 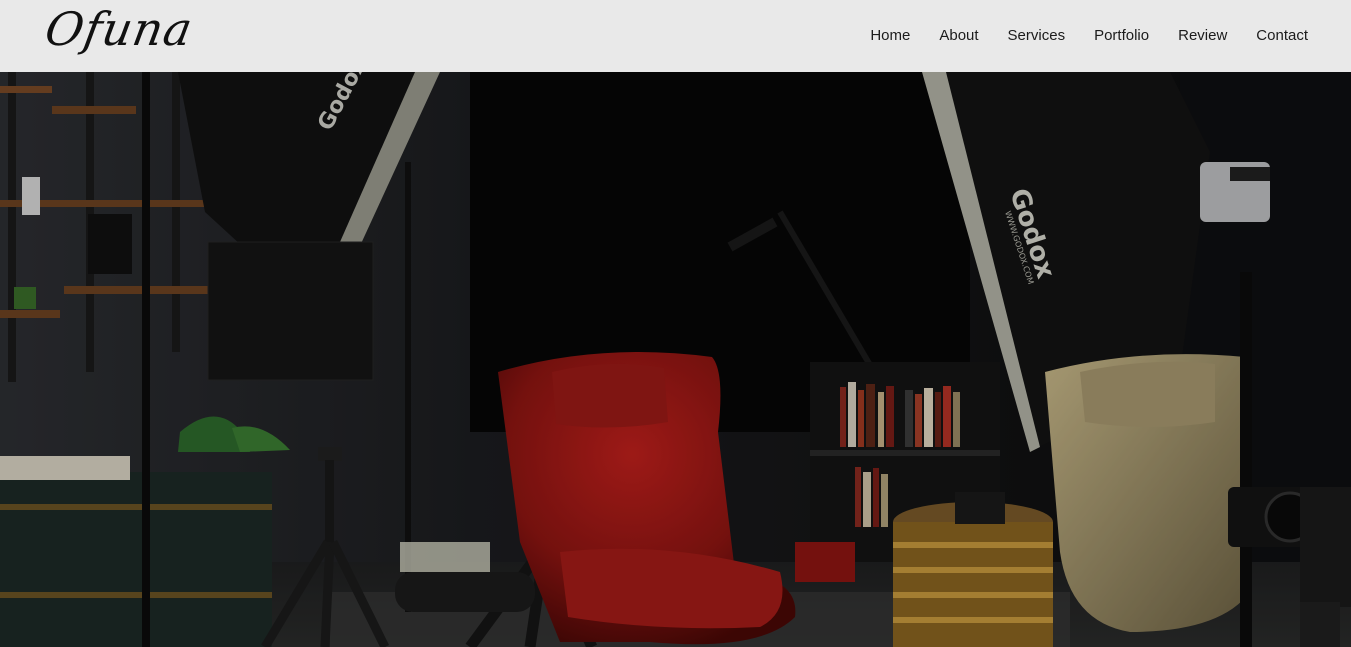 What do you see at coordinates (1121, 36) in the screenshot?
I see `nav-portfolio-link: Portfolio` at bounding box center [1121, 36].